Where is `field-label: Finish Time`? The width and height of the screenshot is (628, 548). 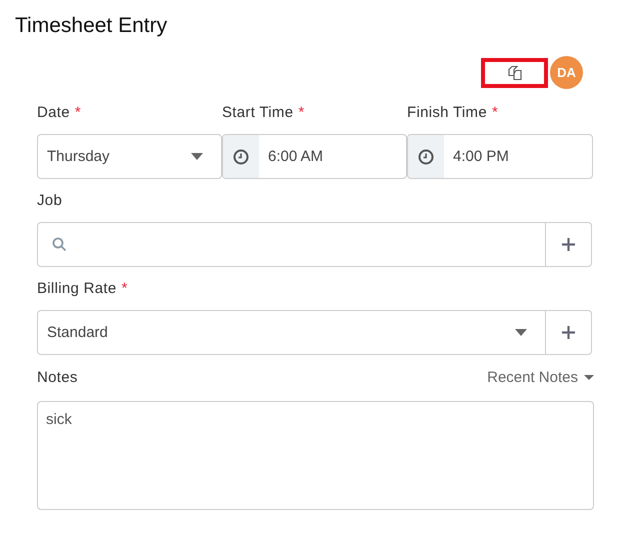 field-label: Finish Time is located at coordinates (447, 112).